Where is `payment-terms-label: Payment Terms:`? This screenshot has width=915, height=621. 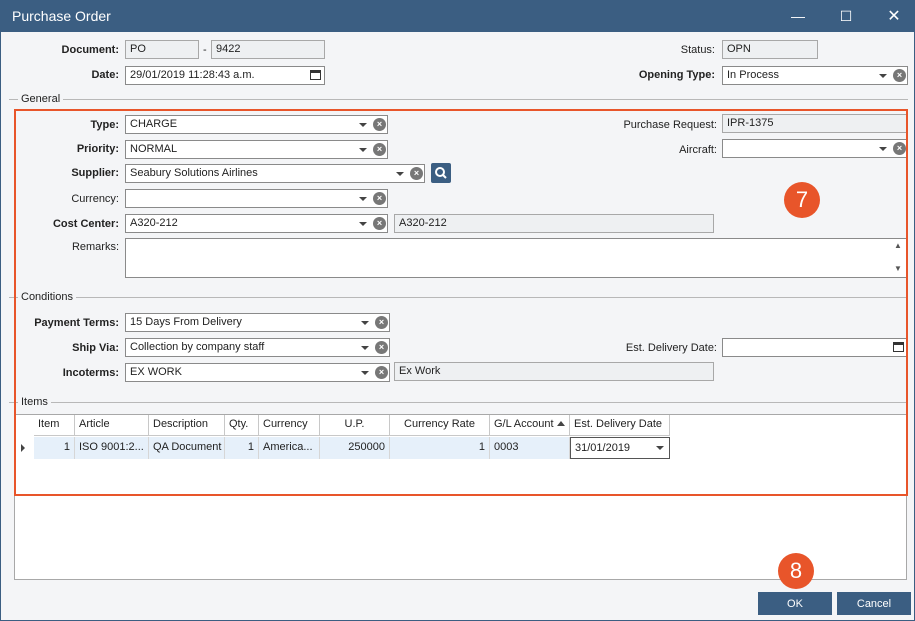
payment-terms-label: Payment Terms: is located at coordinates (76, 323).